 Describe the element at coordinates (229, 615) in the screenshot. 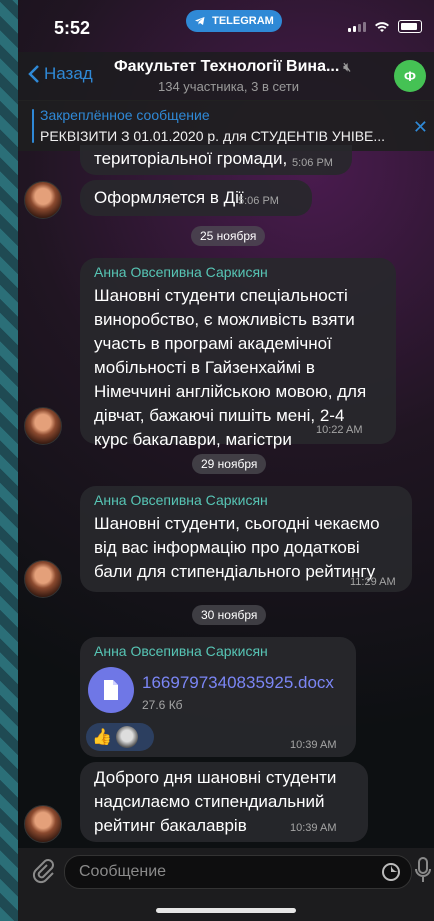

I see `date-separator: 30 ноября` at that location.